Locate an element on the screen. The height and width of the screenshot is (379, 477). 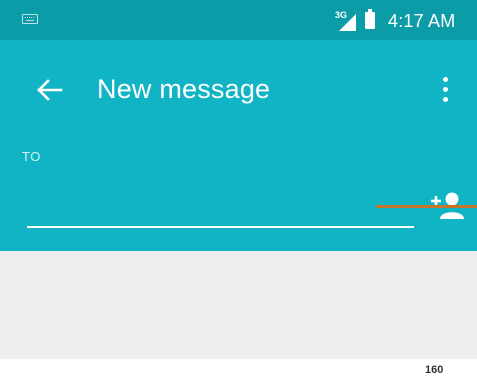
page-title: New message is located at coordinates (184, 89).